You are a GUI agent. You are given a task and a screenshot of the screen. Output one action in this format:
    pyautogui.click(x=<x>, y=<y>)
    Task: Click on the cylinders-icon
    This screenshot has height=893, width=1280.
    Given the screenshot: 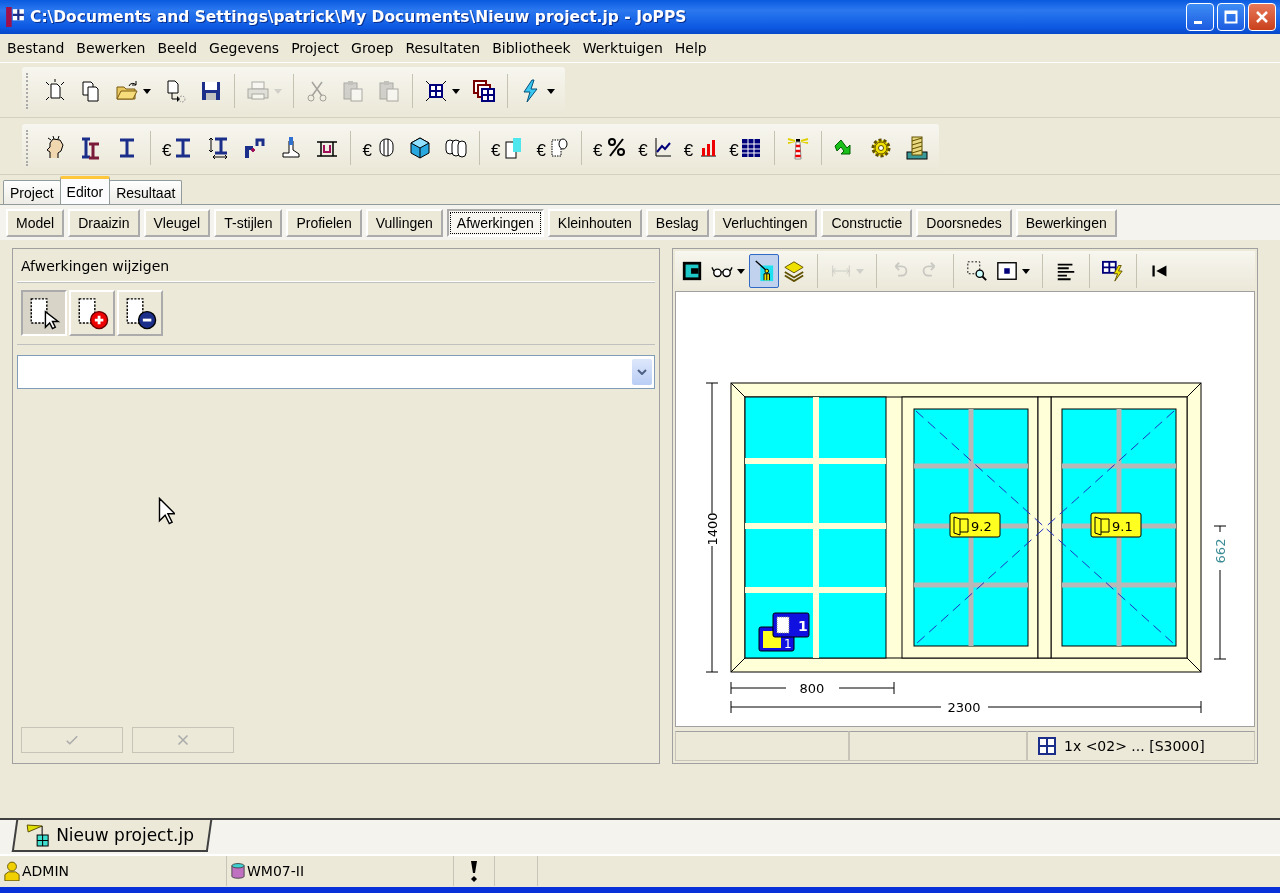 What is the action you would take?
    pyautogui.click(x=455, y=148)
    